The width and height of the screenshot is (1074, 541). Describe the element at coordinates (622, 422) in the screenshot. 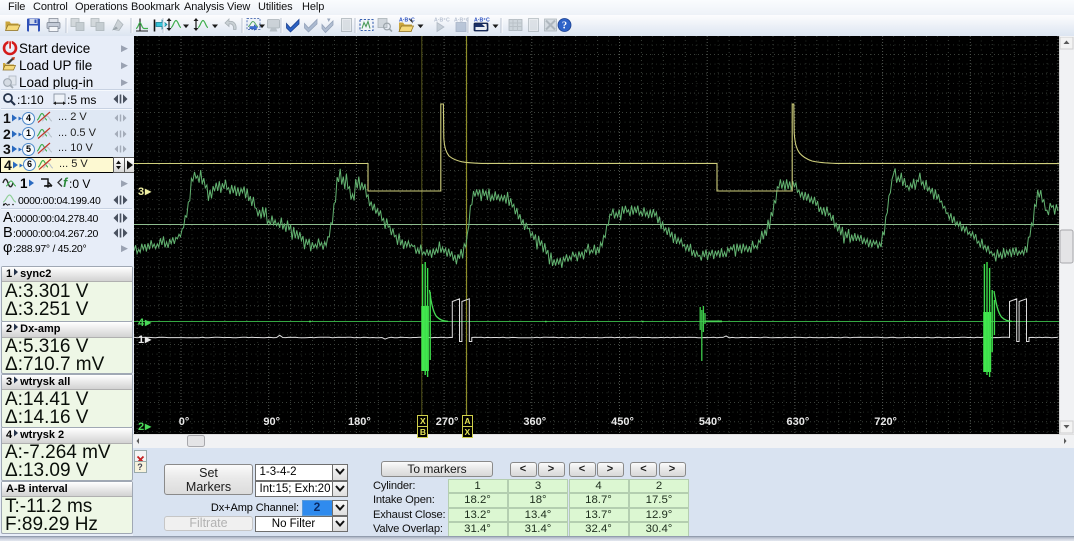

I see `svg-text: 450°` at that location.